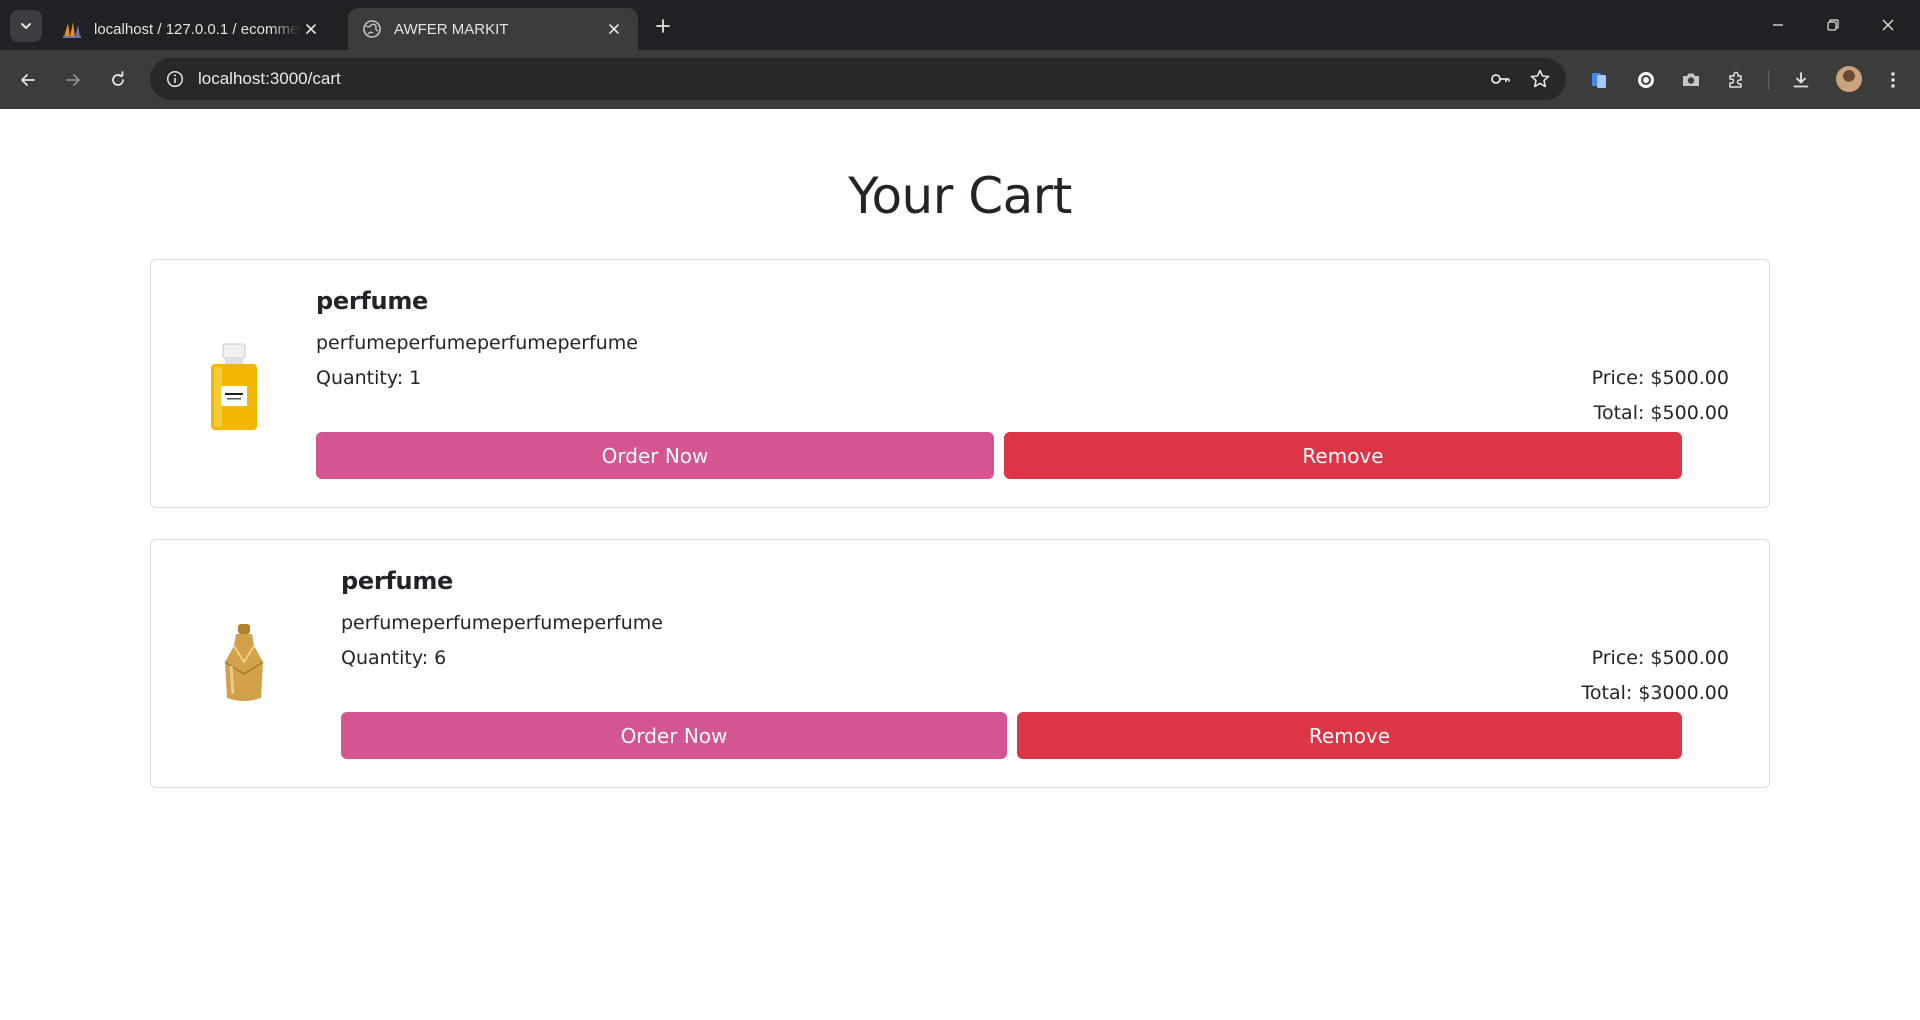 Image resolution: width=1920 pixels, height=1020 pixels. I want to click on chevron-down-icon, so click(26, 26).